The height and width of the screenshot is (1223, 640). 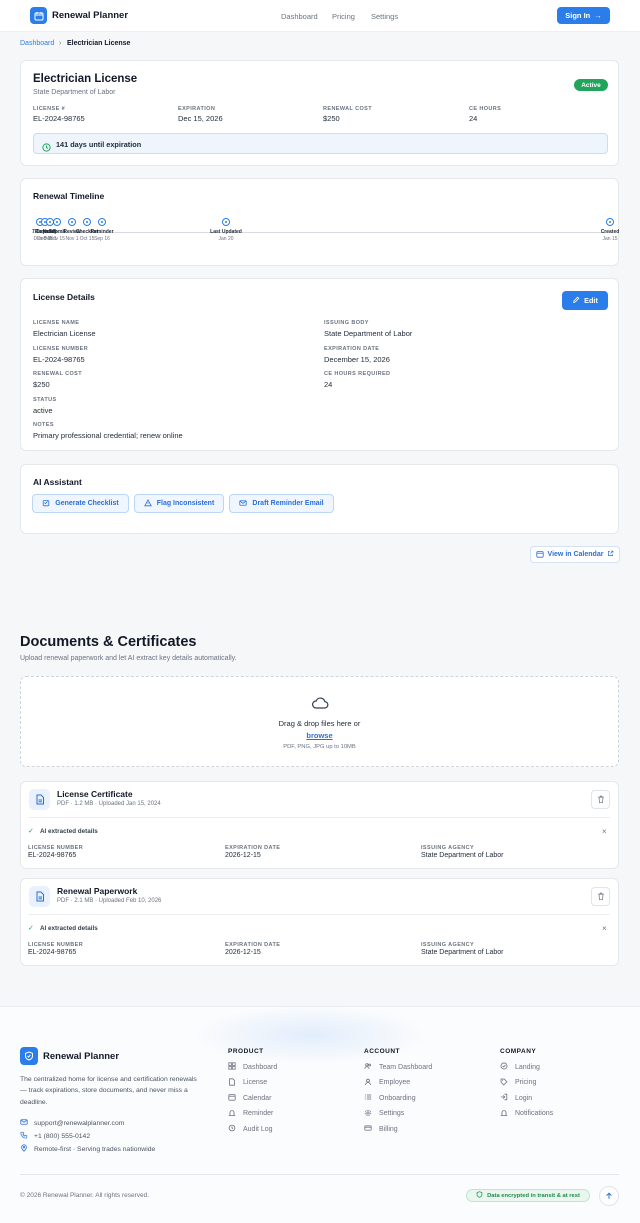 What do you see at coordinates (64, 333) in the screenshot?
I see `detail-value: Electrician License` at bounding box center [64, 333].